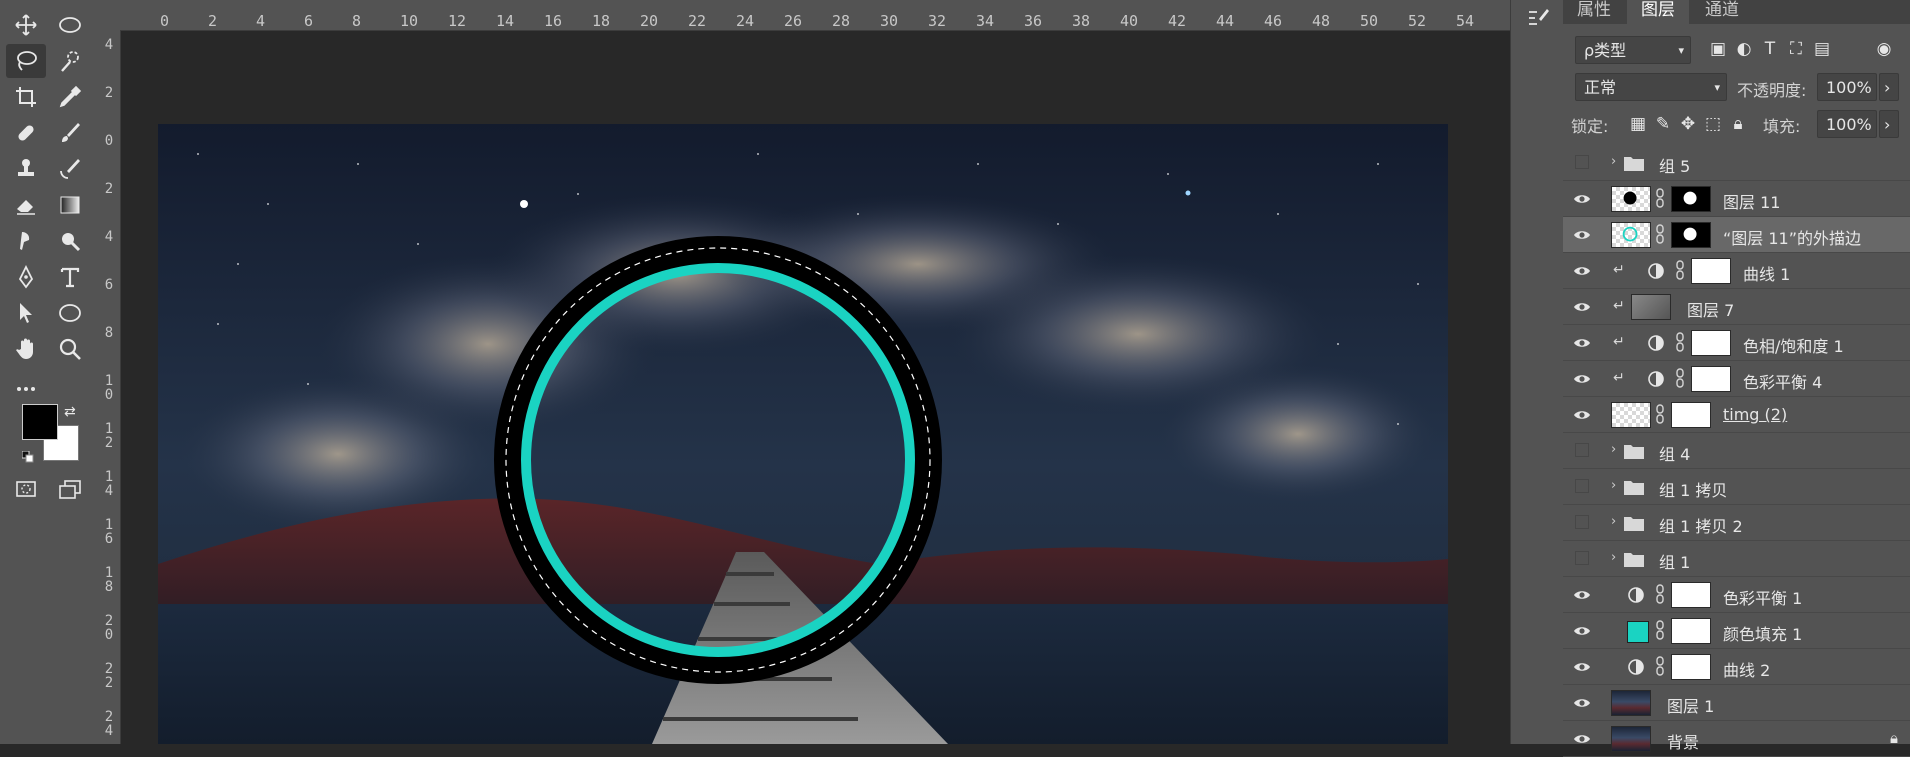  Describe the element at coordinates (1713, 124) in the screenshot. I see `lock-artboard-icon: ⬚` at that location.